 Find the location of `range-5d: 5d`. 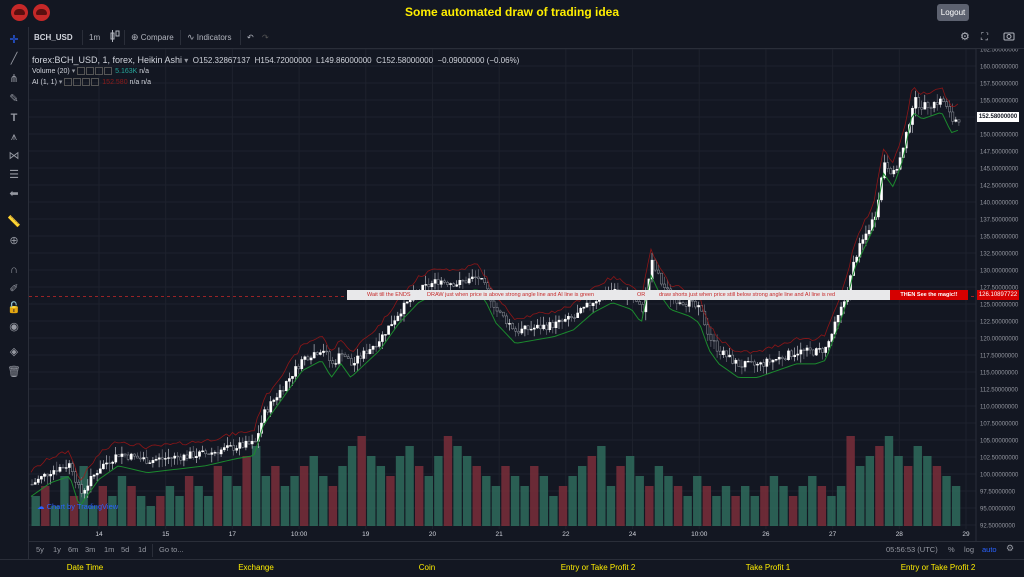

range-5d: 5d is located at coordinates (125, 549).